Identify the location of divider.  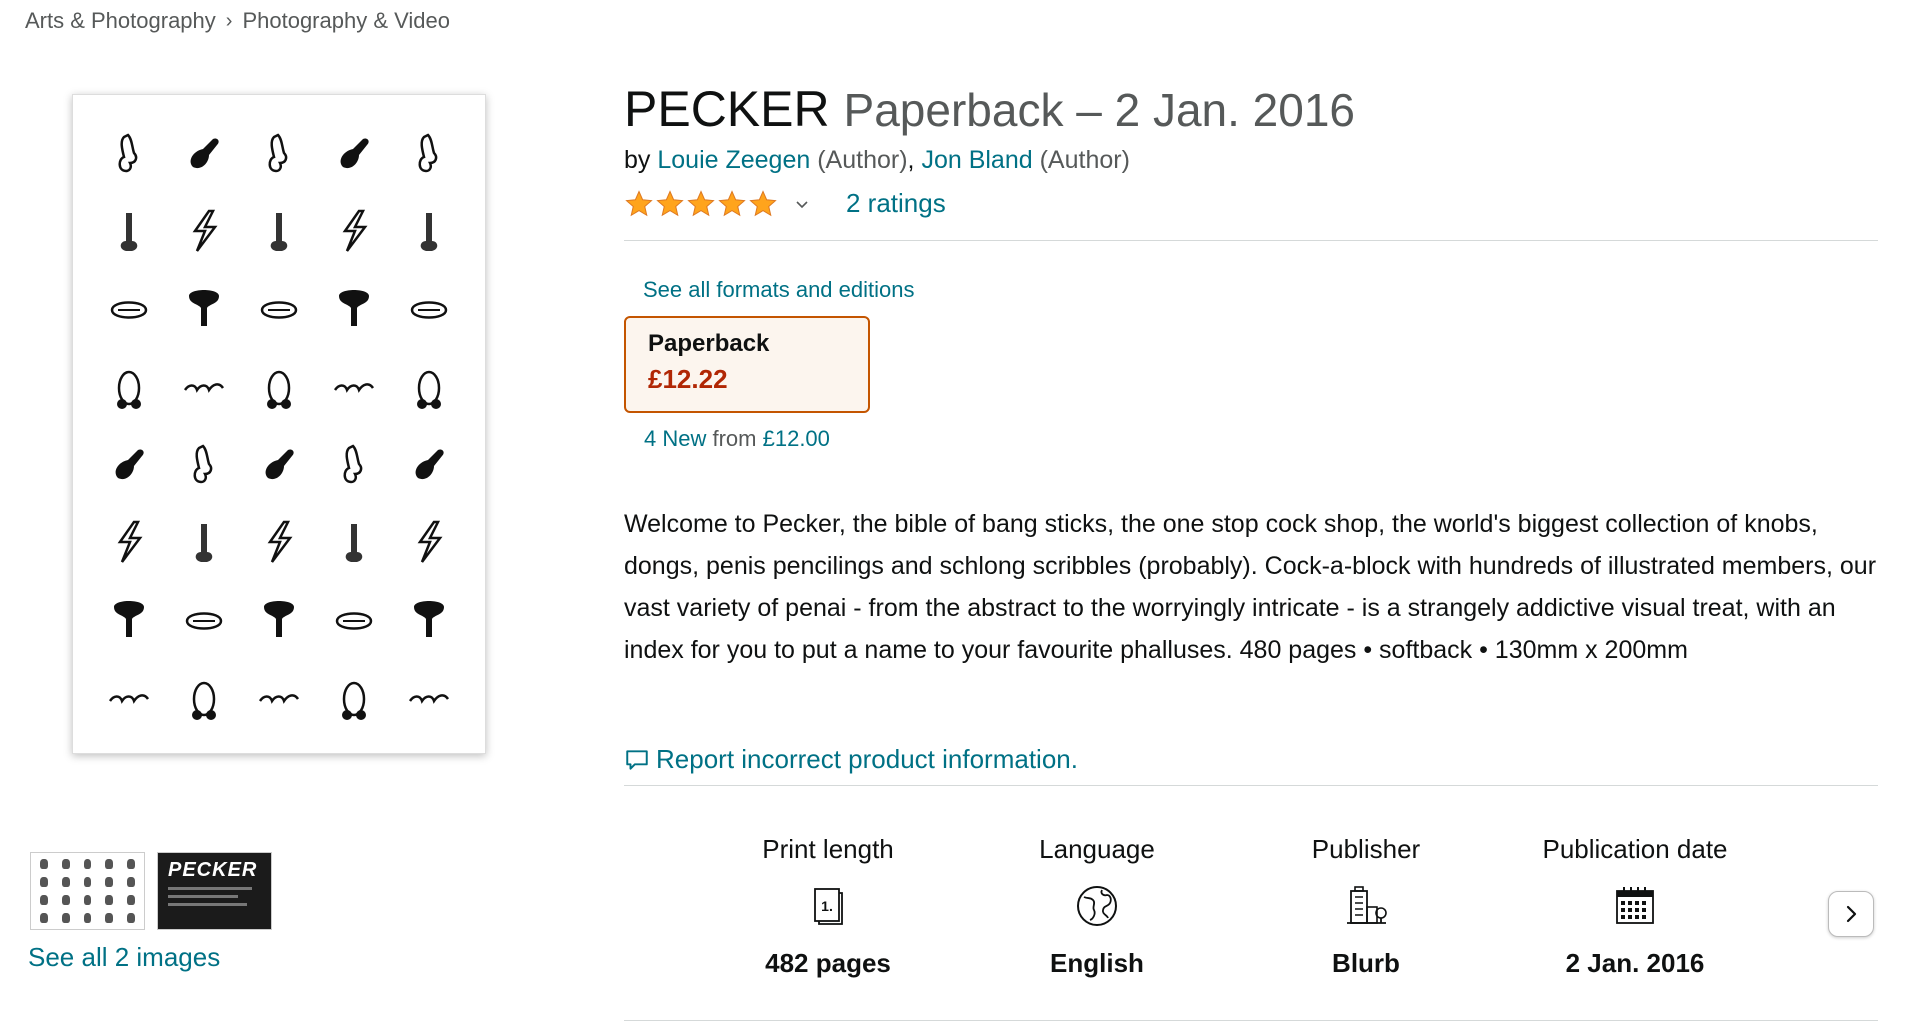
(1251, 1020).